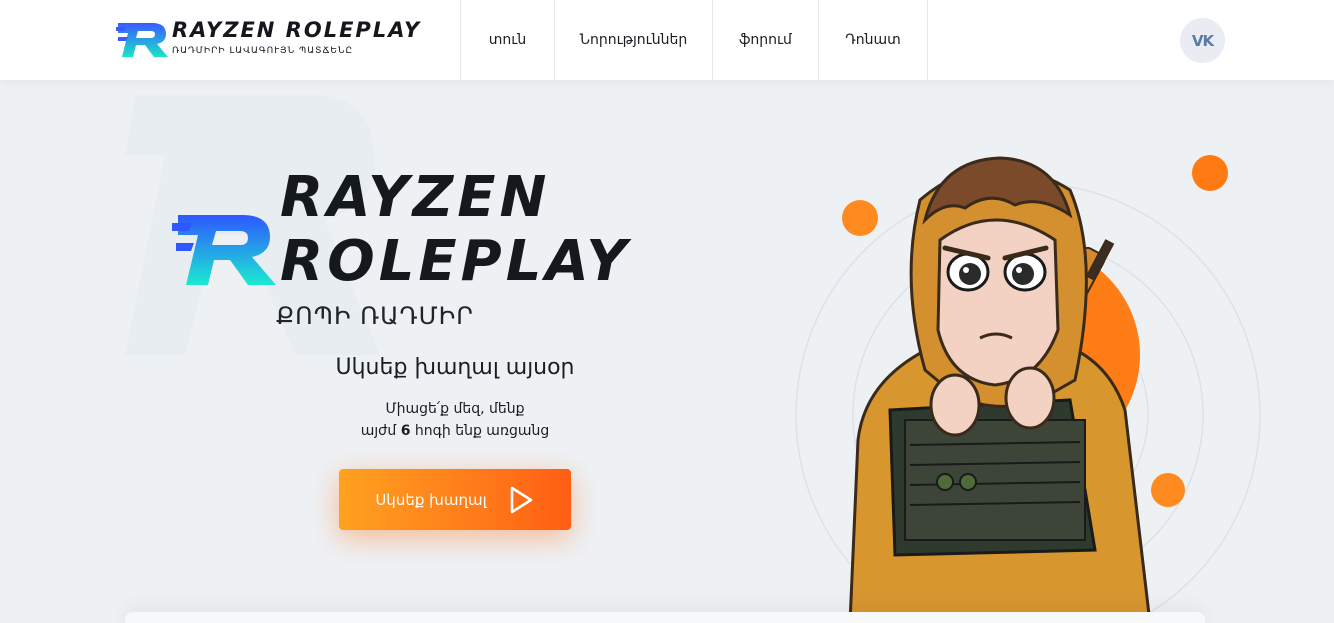 The image size is (1334, 623). What do you see at coordinates (224, 250) in the screenshot?
I see `hero-logo-r-icon` at bounding box center [224, 250].